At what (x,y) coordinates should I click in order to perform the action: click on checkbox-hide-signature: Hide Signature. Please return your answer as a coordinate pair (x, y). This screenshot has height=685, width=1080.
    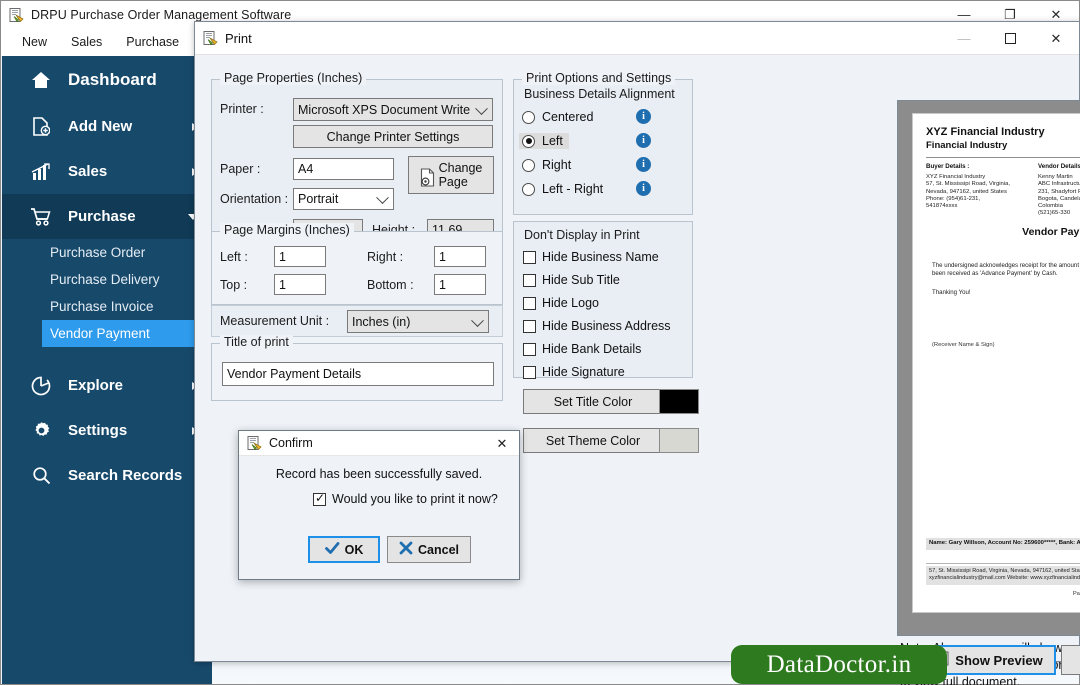
    Looking at the image, I should click on (574, 372).